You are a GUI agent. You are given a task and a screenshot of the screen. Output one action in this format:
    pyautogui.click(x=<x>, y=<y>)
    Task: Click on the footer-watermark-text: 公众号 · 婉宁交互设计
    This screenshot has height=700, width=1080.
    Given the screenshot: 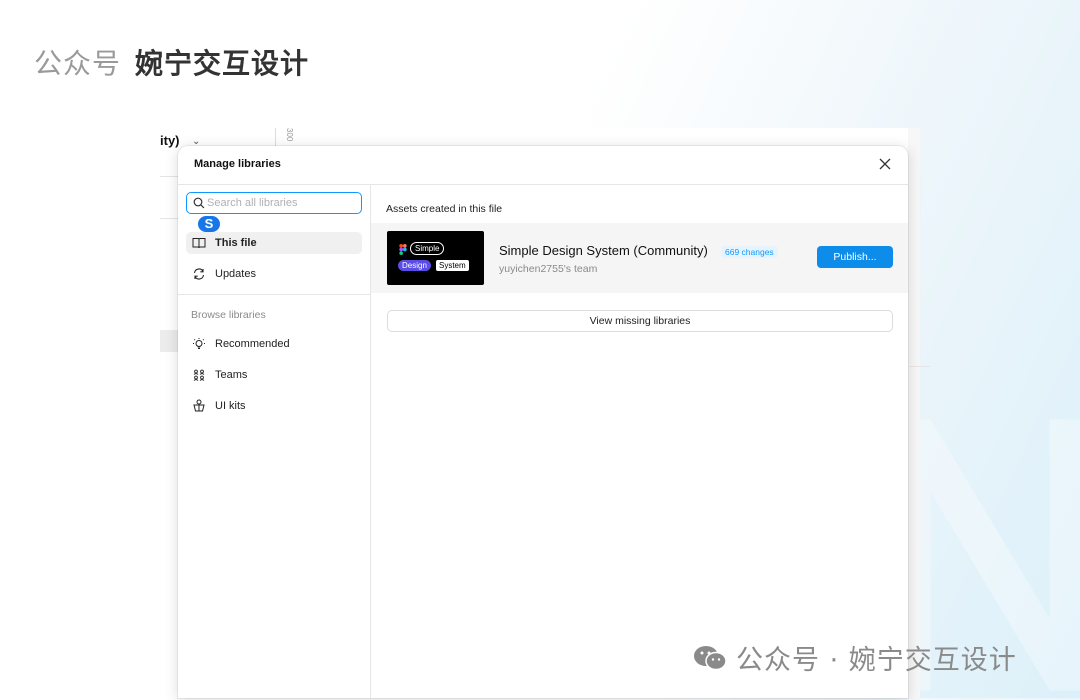 What is the action you would take?
    pyautogui.click(x=876, y=660)
    